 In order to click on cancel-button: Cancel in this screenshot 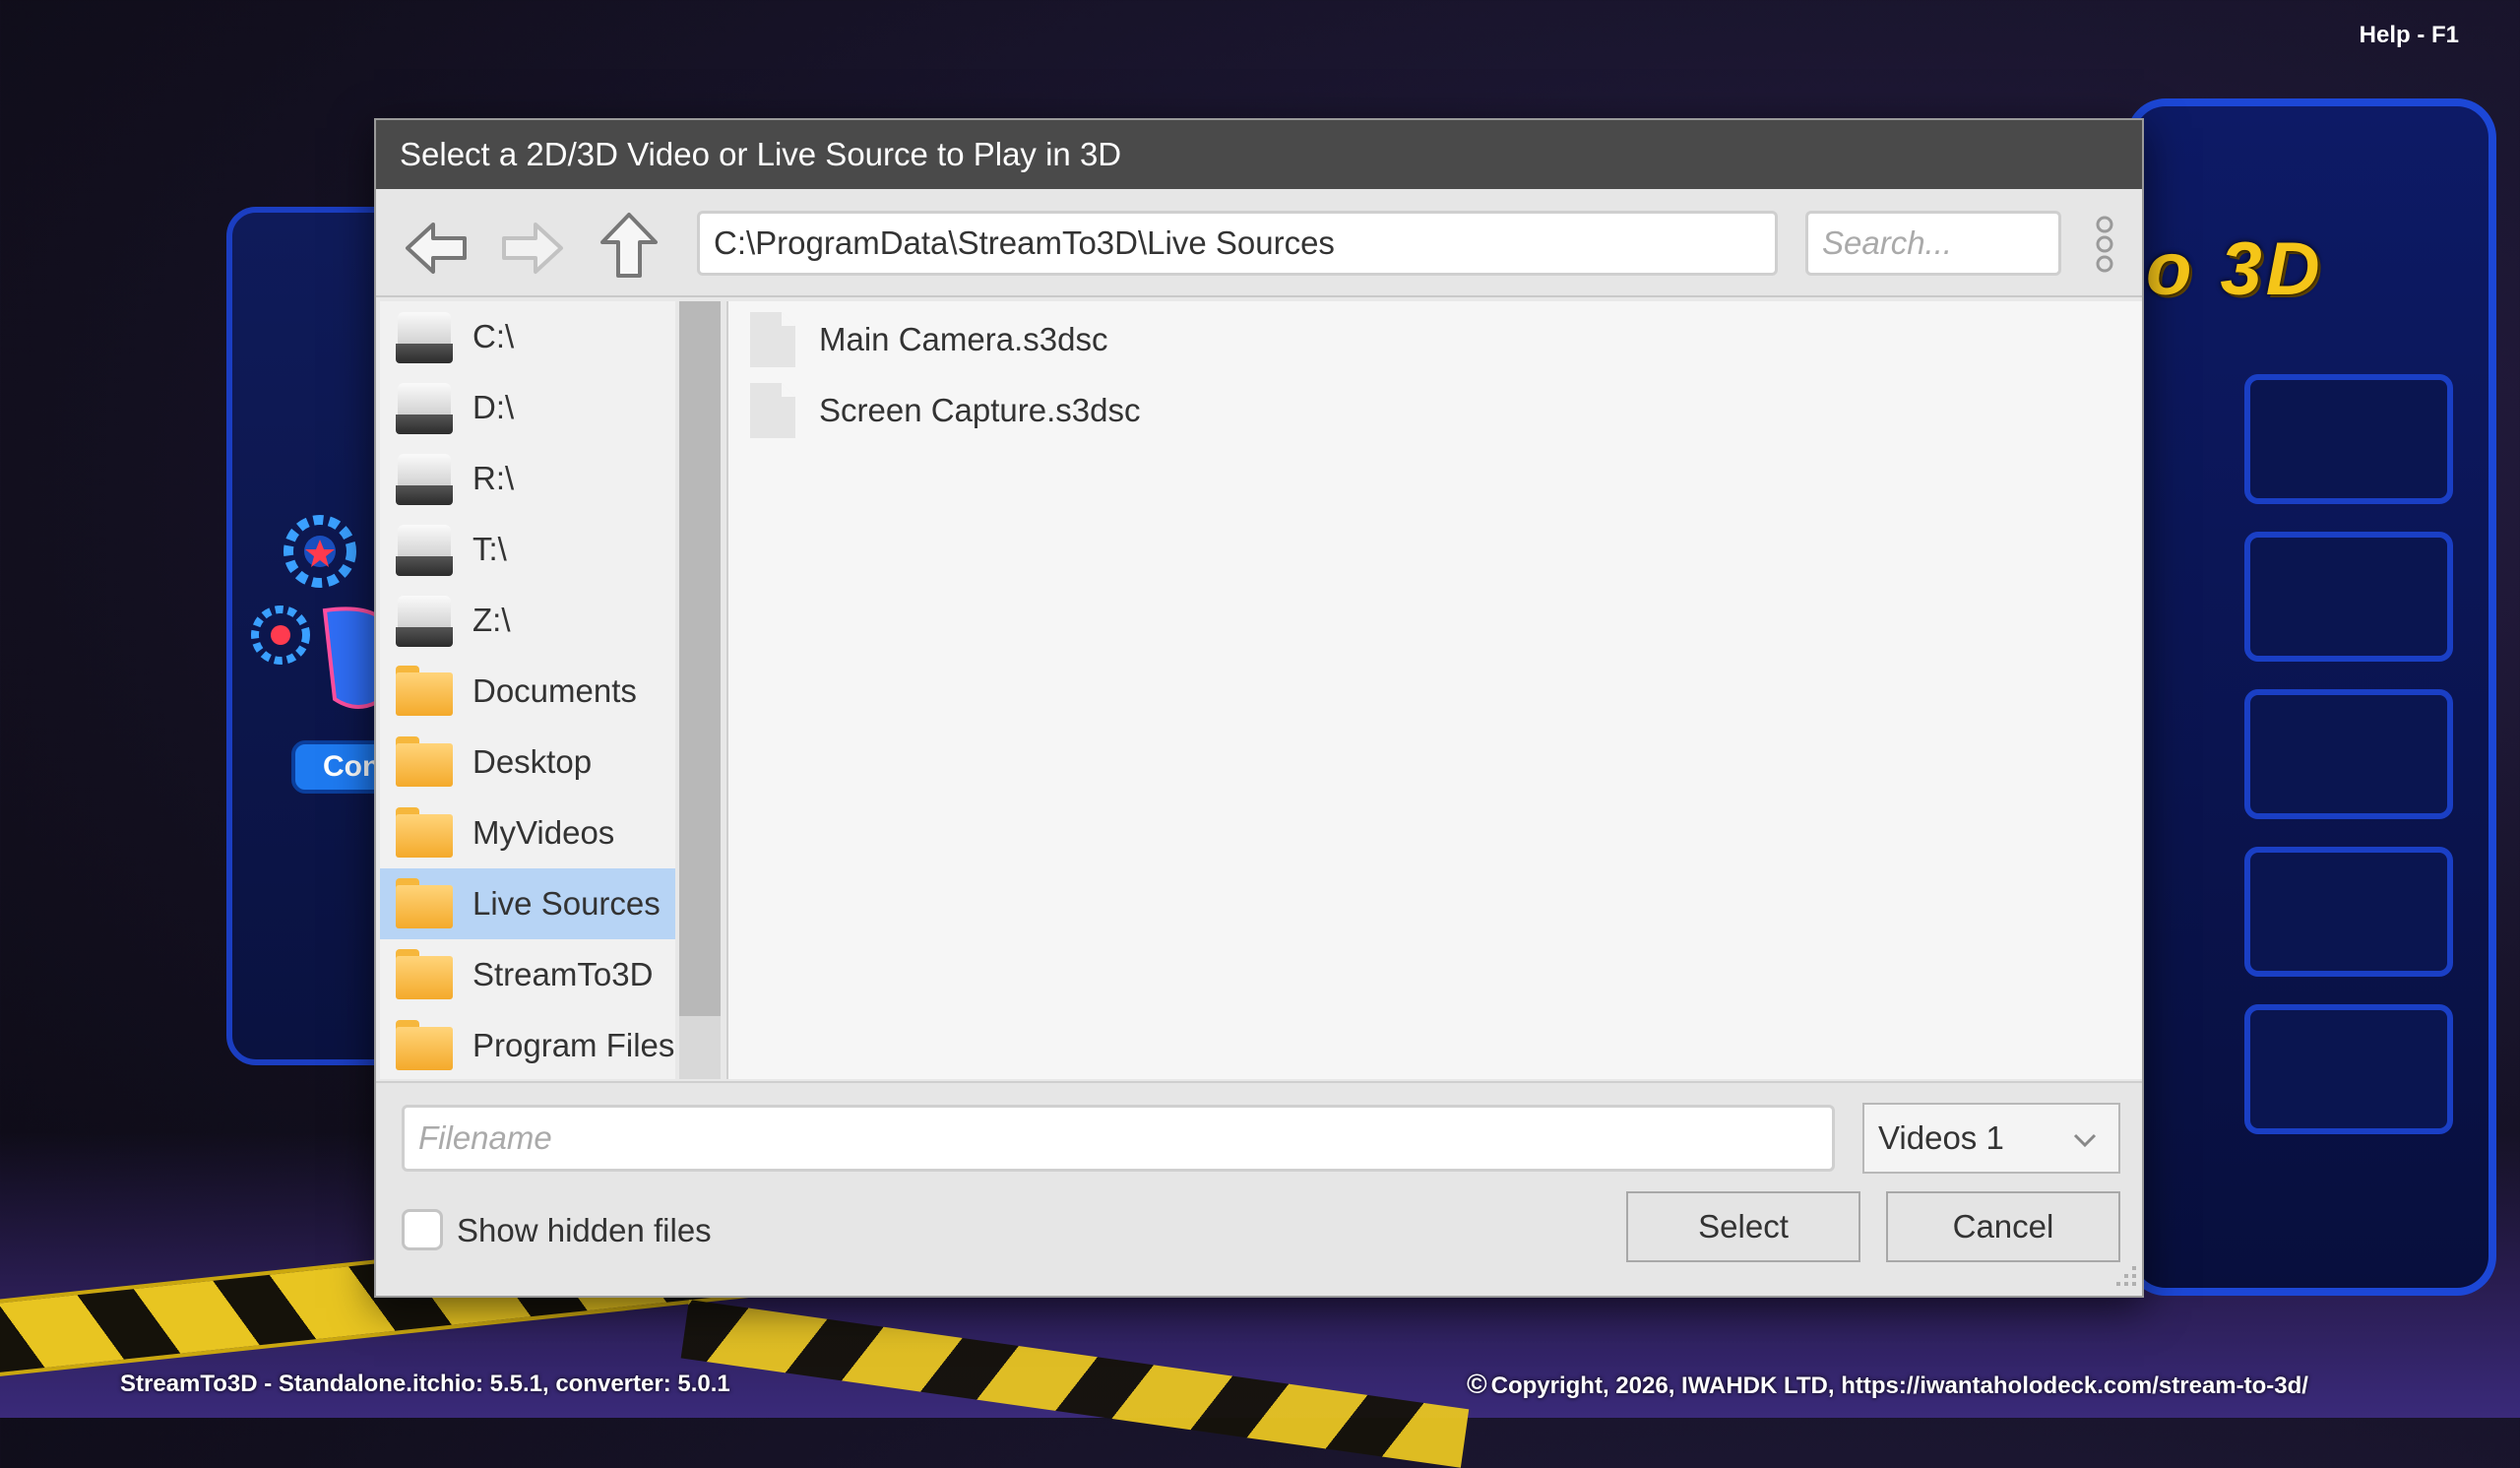, I will do `click(2003, 1227)`.